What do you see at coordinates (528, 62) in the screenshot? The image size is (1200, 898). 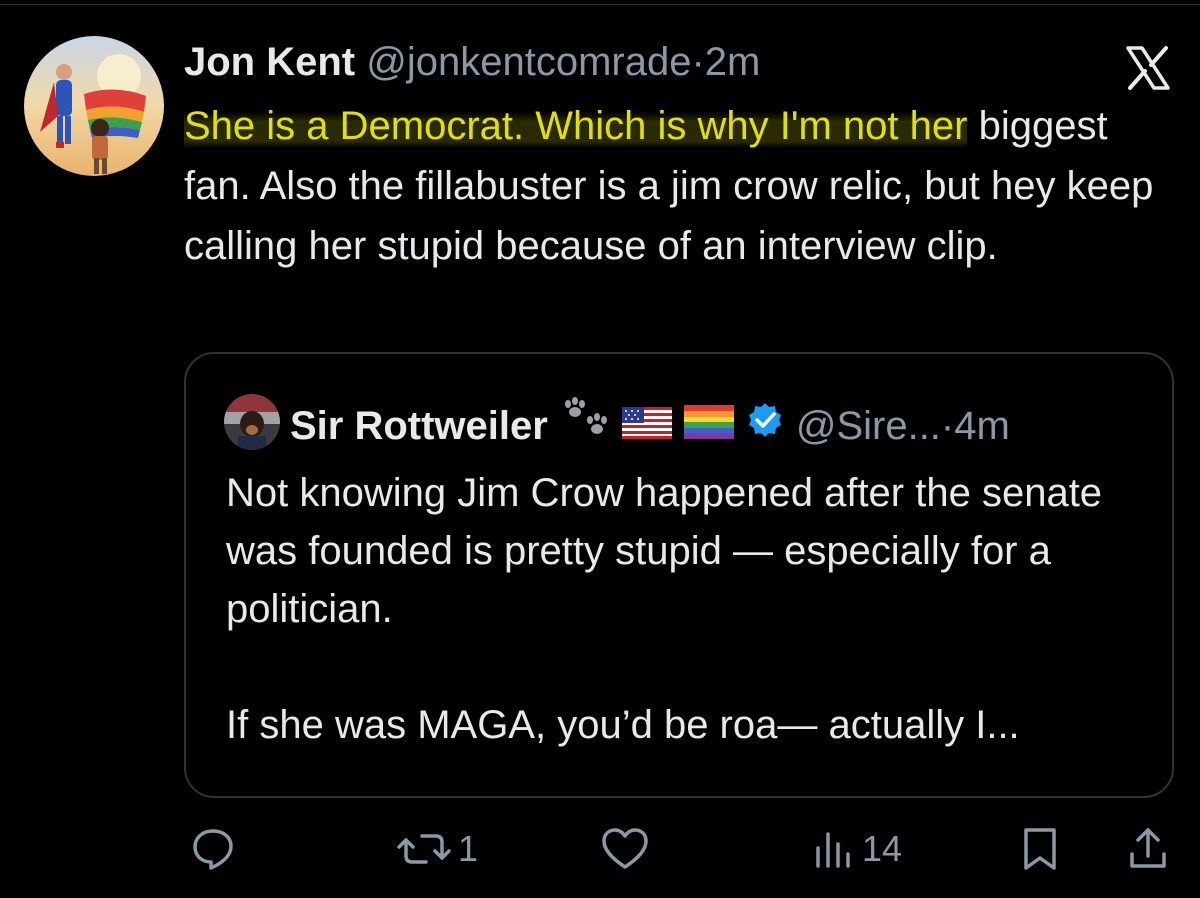 I see `author-handle: @jonkentcomrade` at bounding box center [528, 62].